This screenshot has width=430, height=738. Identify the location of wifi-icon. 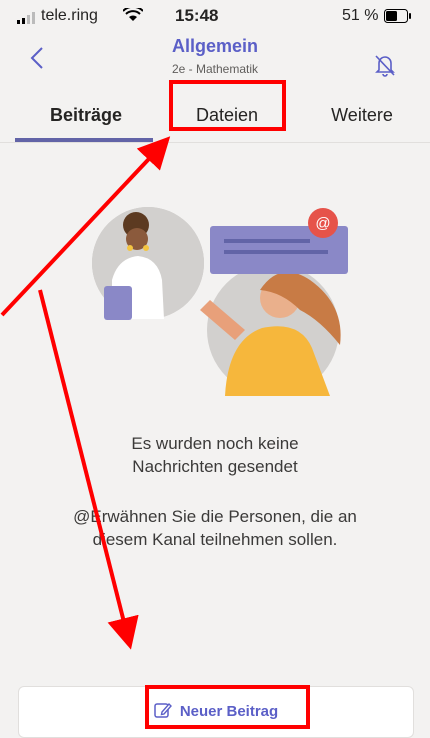
(133, 14).